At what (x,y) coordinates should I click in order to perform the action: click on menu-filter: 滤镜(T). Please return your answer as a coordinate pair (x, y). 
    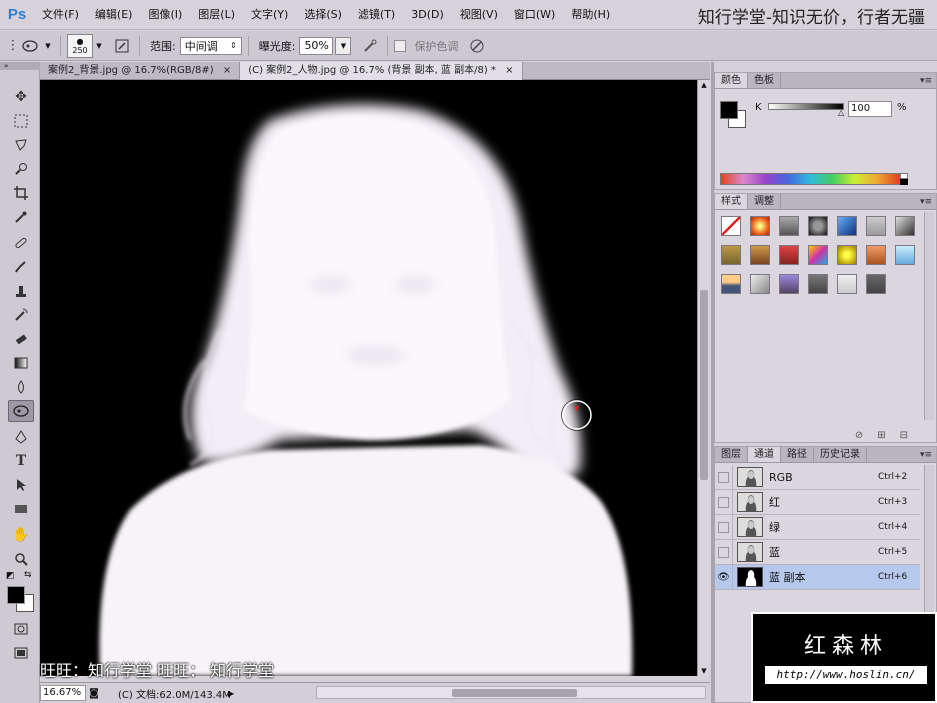
    Looking at the image, I should click on (376, 15).